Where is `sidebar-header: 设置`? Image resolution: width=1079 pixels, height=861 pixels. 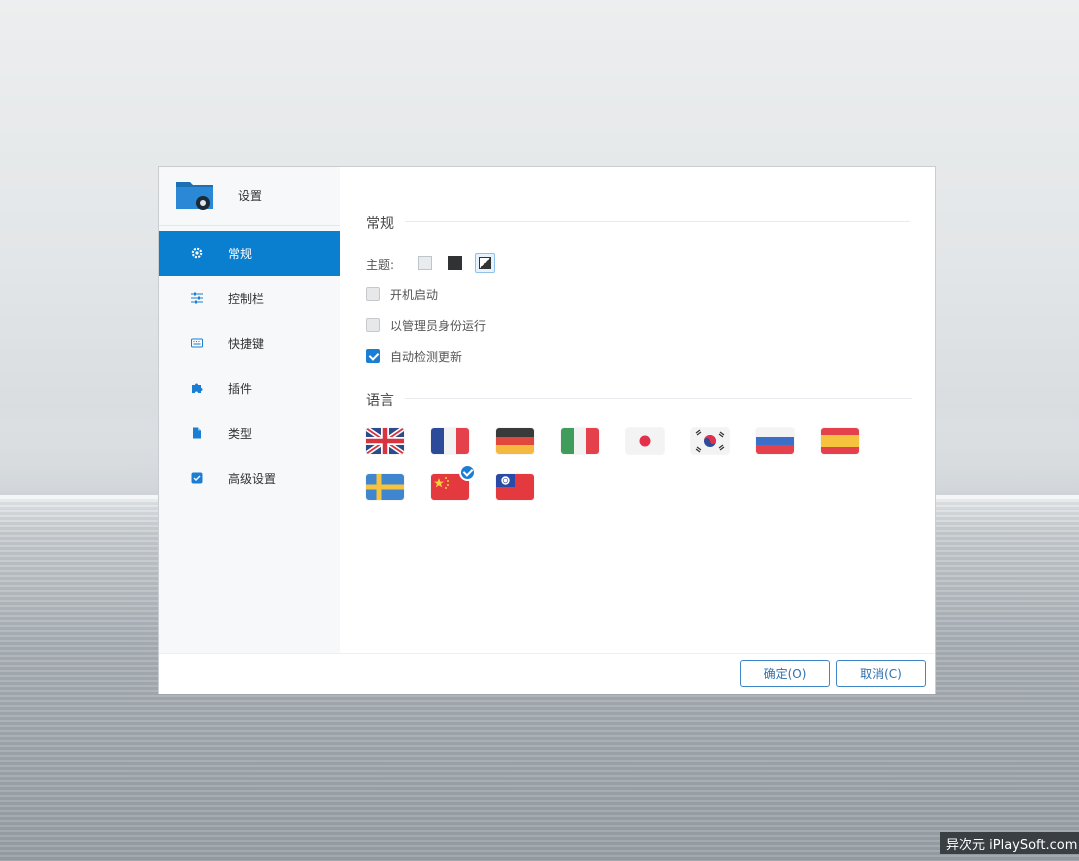
sidebar-header: 设置 is located at coordinates (249, 196).